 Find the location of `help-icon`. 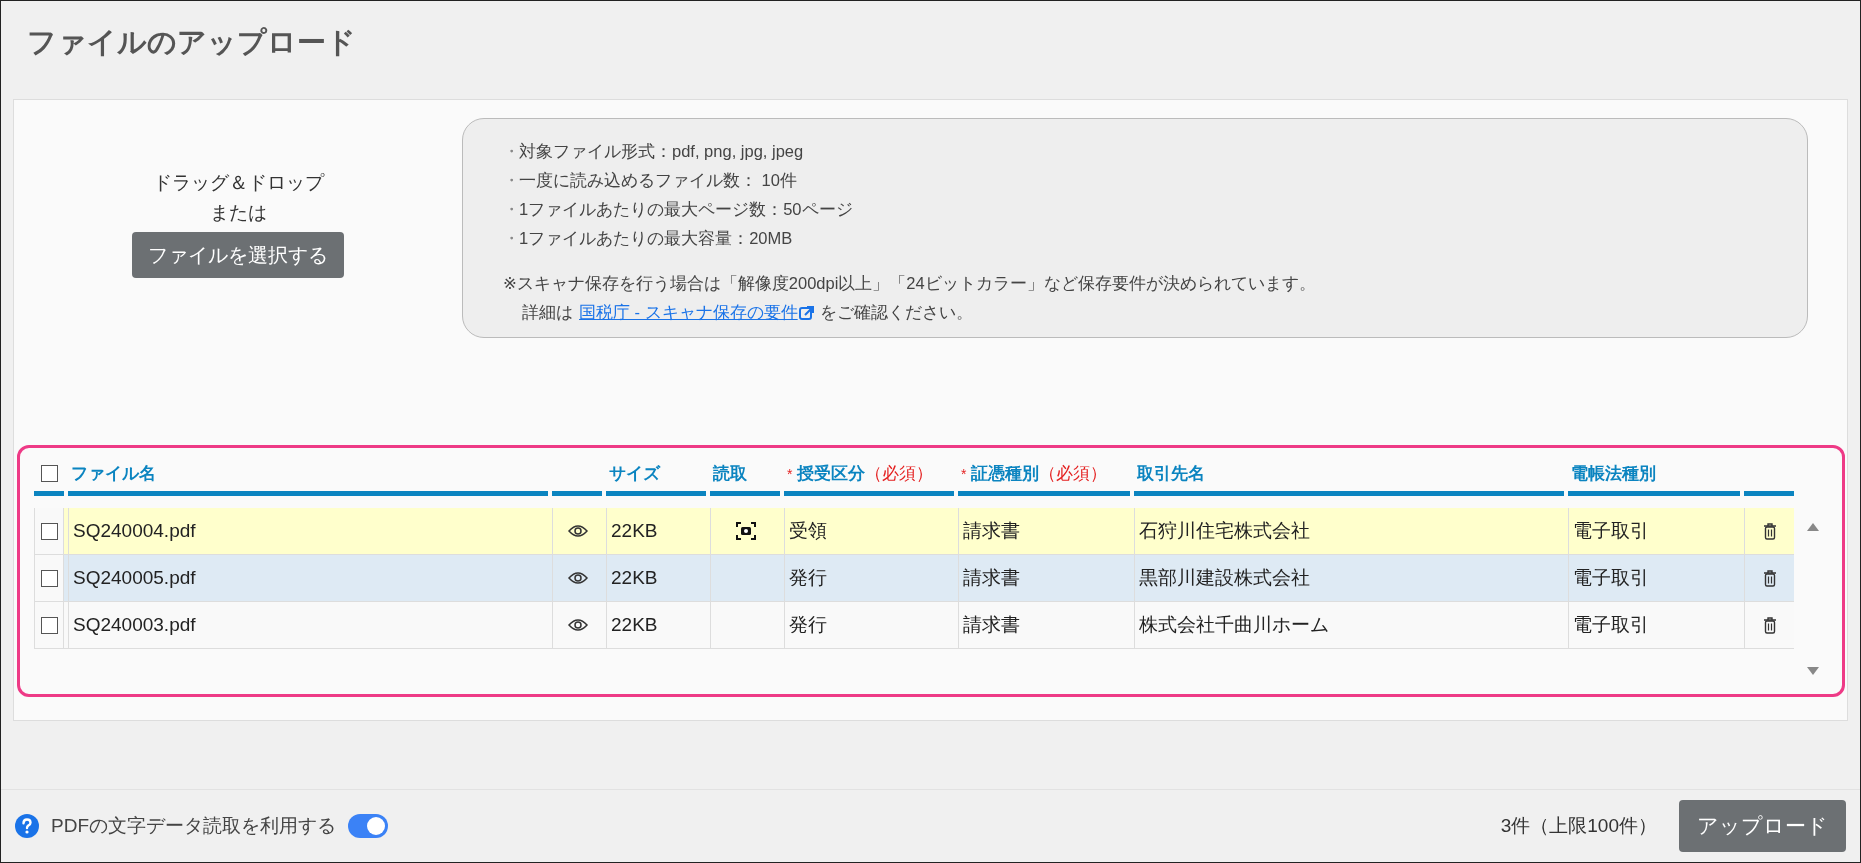

help-icon is located at coordinates (27, 826).